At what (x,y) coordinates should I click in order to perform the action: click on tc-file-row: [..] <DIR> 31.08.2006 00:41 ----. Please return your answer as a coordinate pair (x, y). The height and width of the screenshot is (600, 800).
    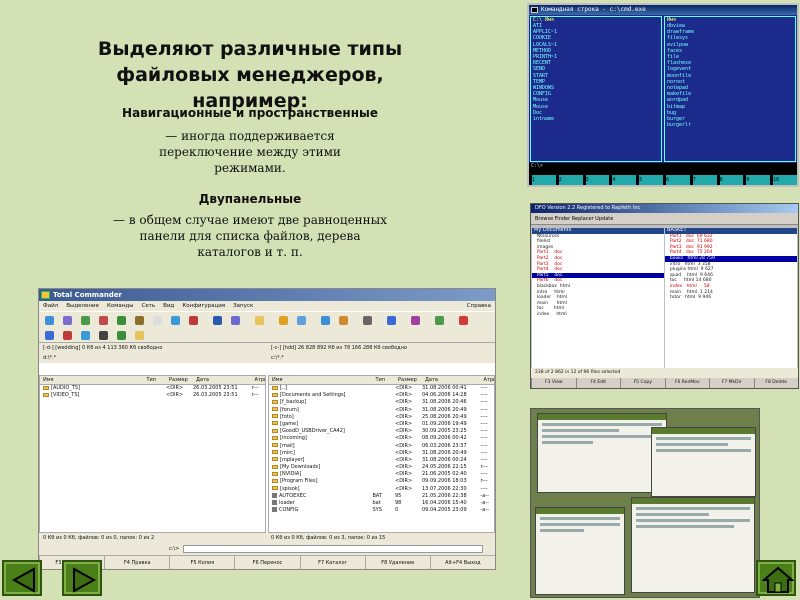
    Looking at the image, I should click on (381, 388).